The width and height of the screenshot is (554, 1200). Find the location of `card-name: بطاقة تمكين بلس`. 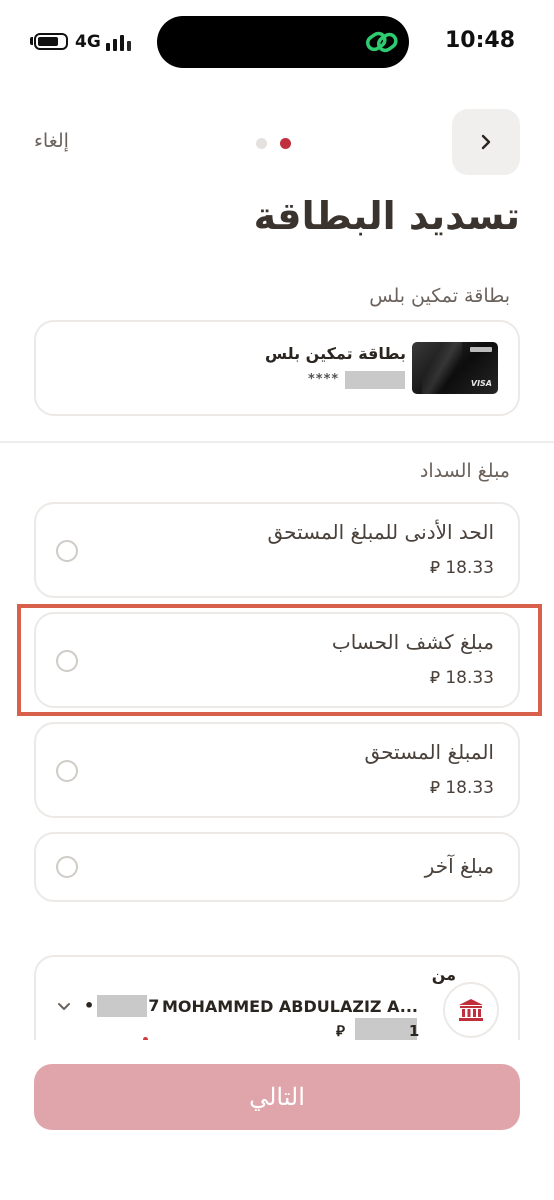

card-name: بطاقة تمكين بلس is located at coordinates (335, 353).